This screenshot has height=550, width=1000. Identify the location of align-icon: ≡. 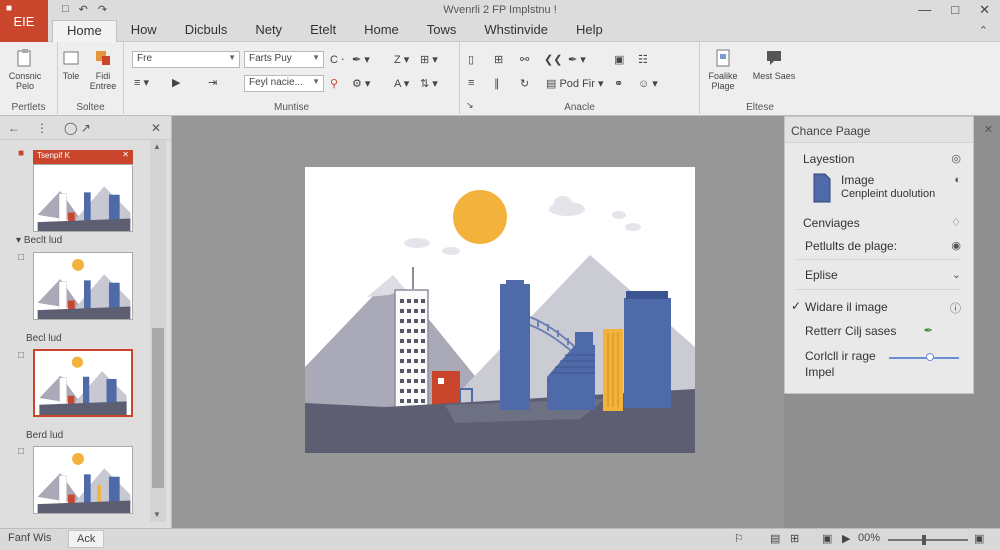
(471, 83).